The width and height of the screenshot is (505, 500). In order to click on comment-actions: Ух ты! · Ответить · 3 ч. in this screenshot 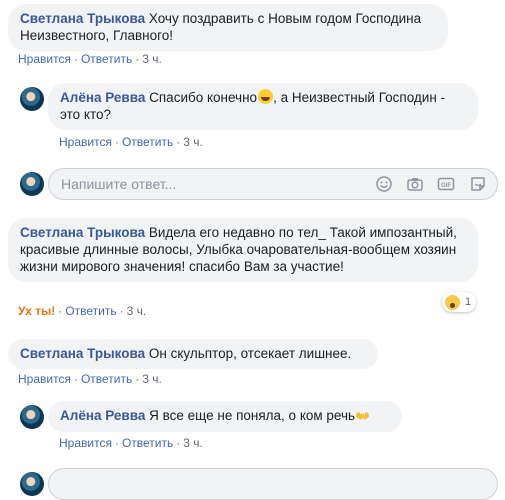, I will do `click(82, 311)`.